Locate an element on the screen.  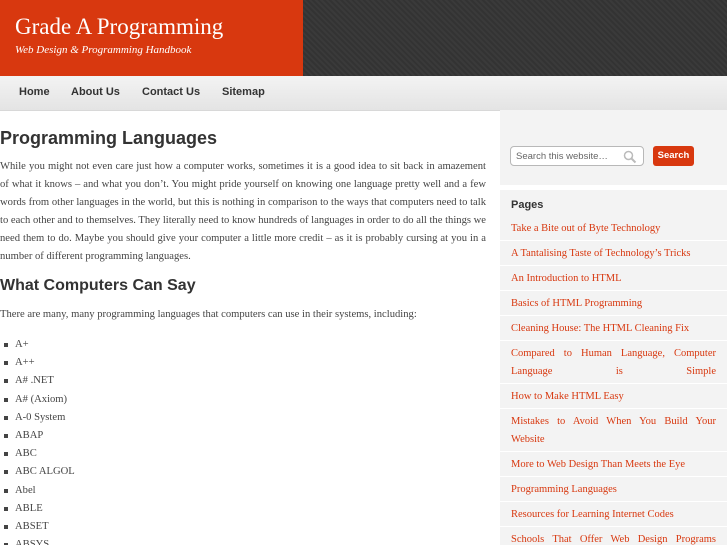
sidebar-page-link: Schools That Offer Web Design Programs is located at coordinates (613, 538).